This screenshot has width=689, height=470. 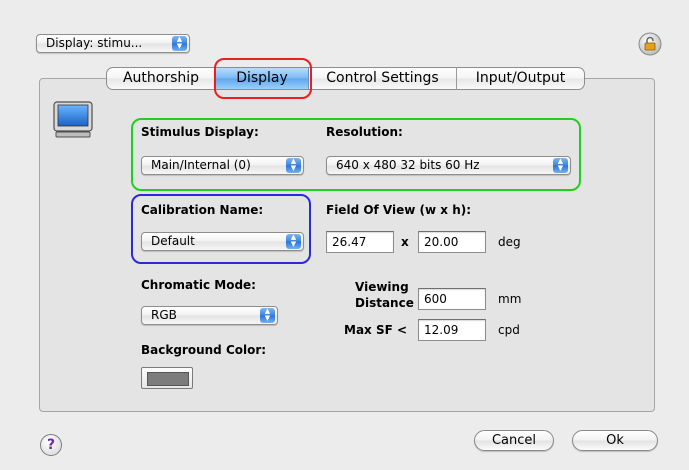 I want to click on fov-width-field: 26.47, so click(x=360, y=242).